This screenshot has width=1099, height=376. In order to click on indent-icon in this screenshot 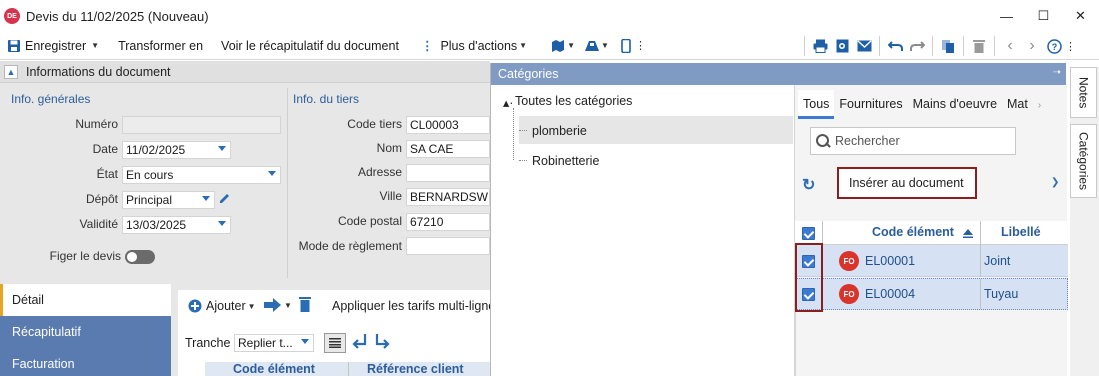, I will do `click(382, 343)`.